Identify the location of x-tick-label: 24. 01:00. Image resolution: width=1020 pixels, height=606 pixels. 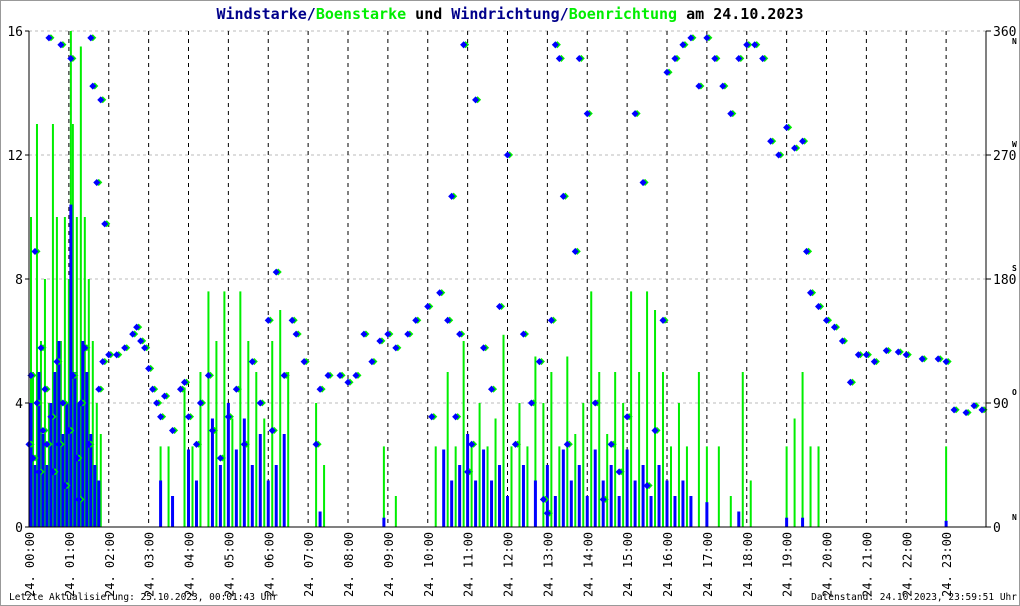
(70, 564).